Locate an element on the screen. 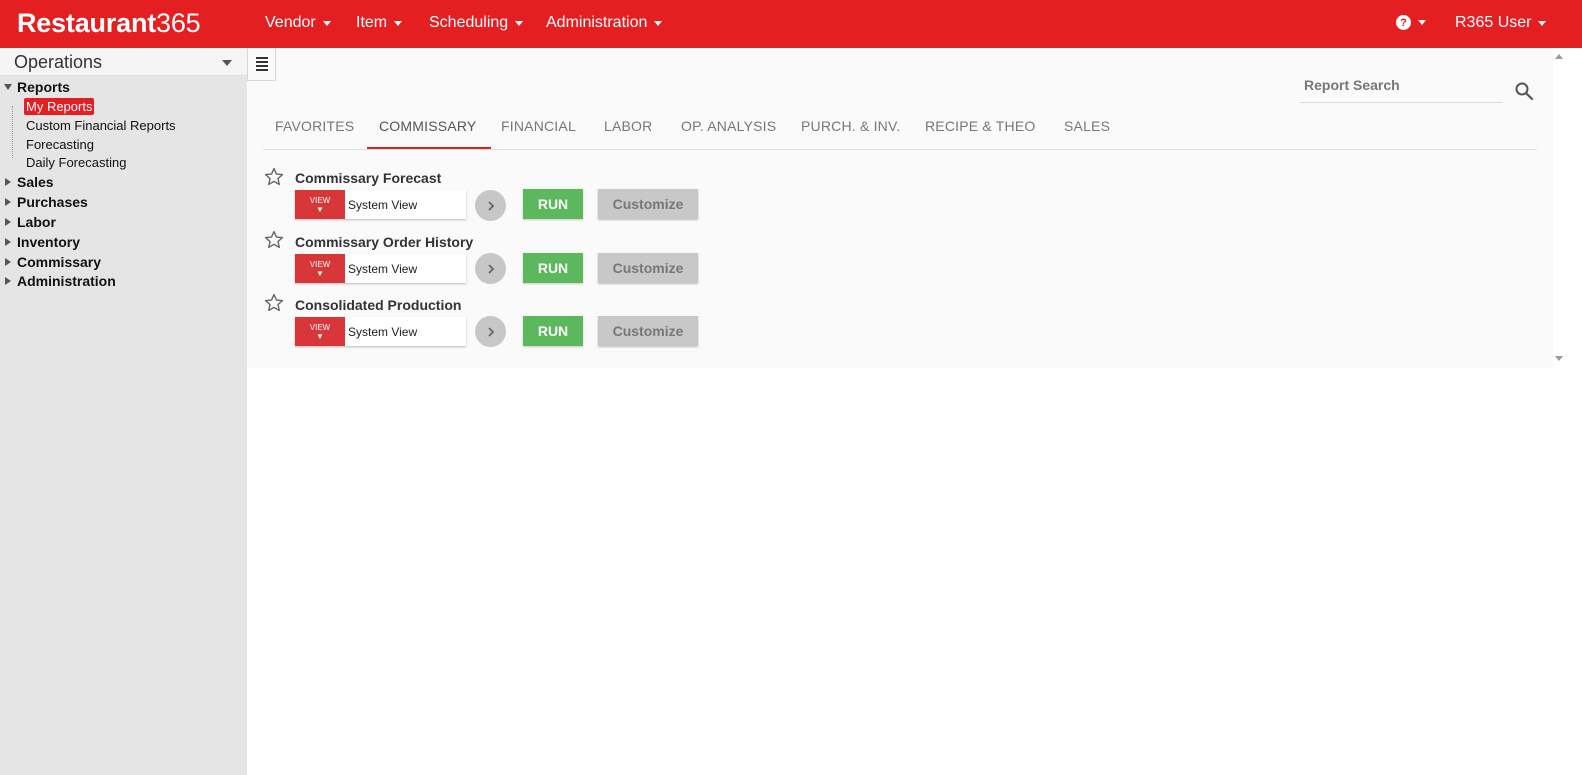 This screenshot has height=775, width=1582. tree-node-reports: Reports is located at coordinates (37, 87).